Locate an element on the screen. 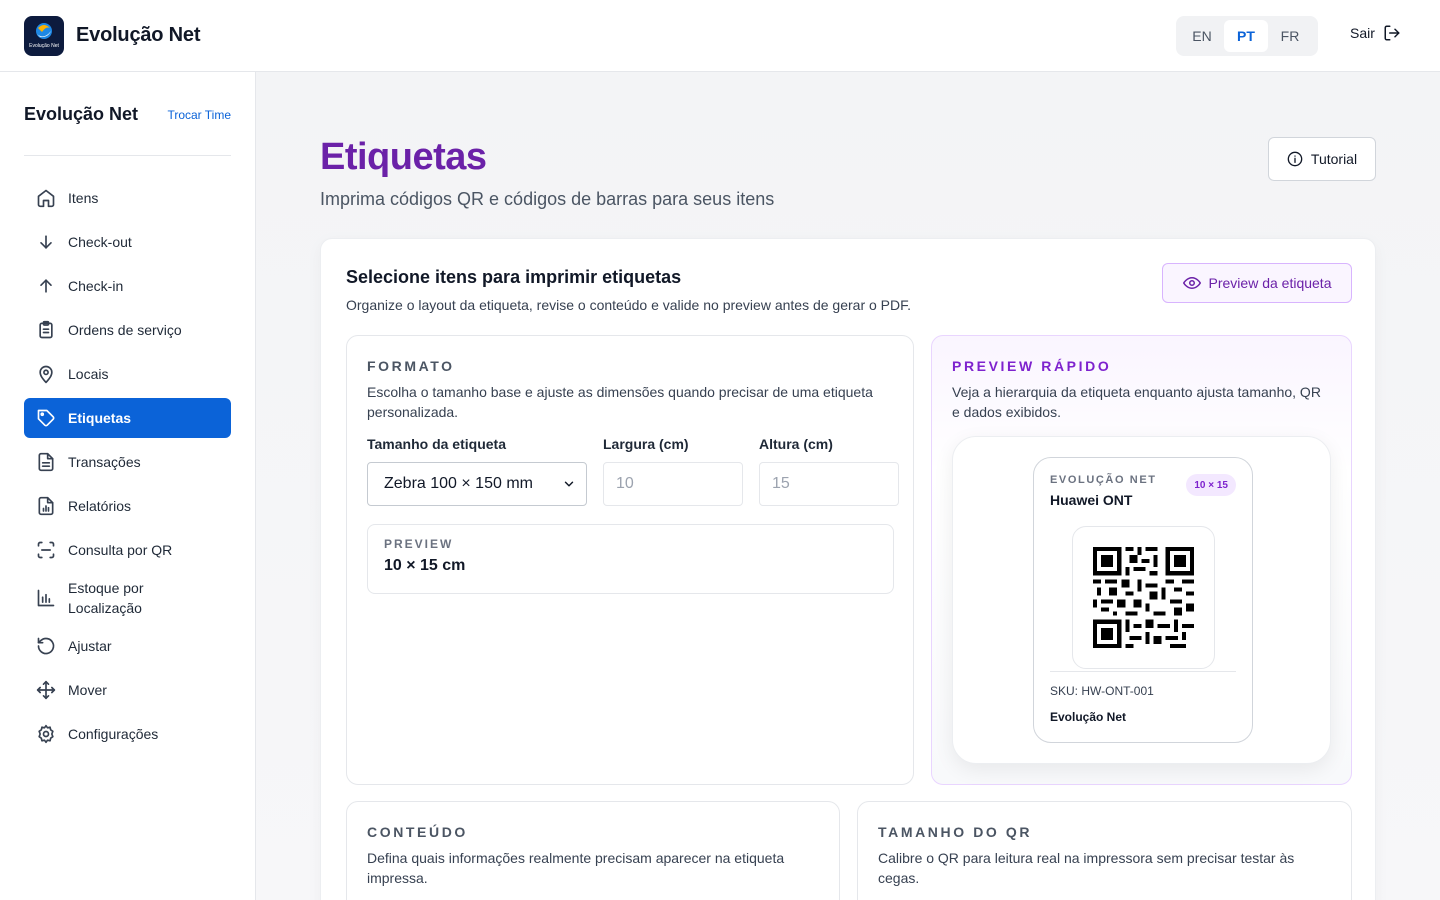 This screenshot has height=900, width=1440. tag-icon is located at coordinates (46, 418).